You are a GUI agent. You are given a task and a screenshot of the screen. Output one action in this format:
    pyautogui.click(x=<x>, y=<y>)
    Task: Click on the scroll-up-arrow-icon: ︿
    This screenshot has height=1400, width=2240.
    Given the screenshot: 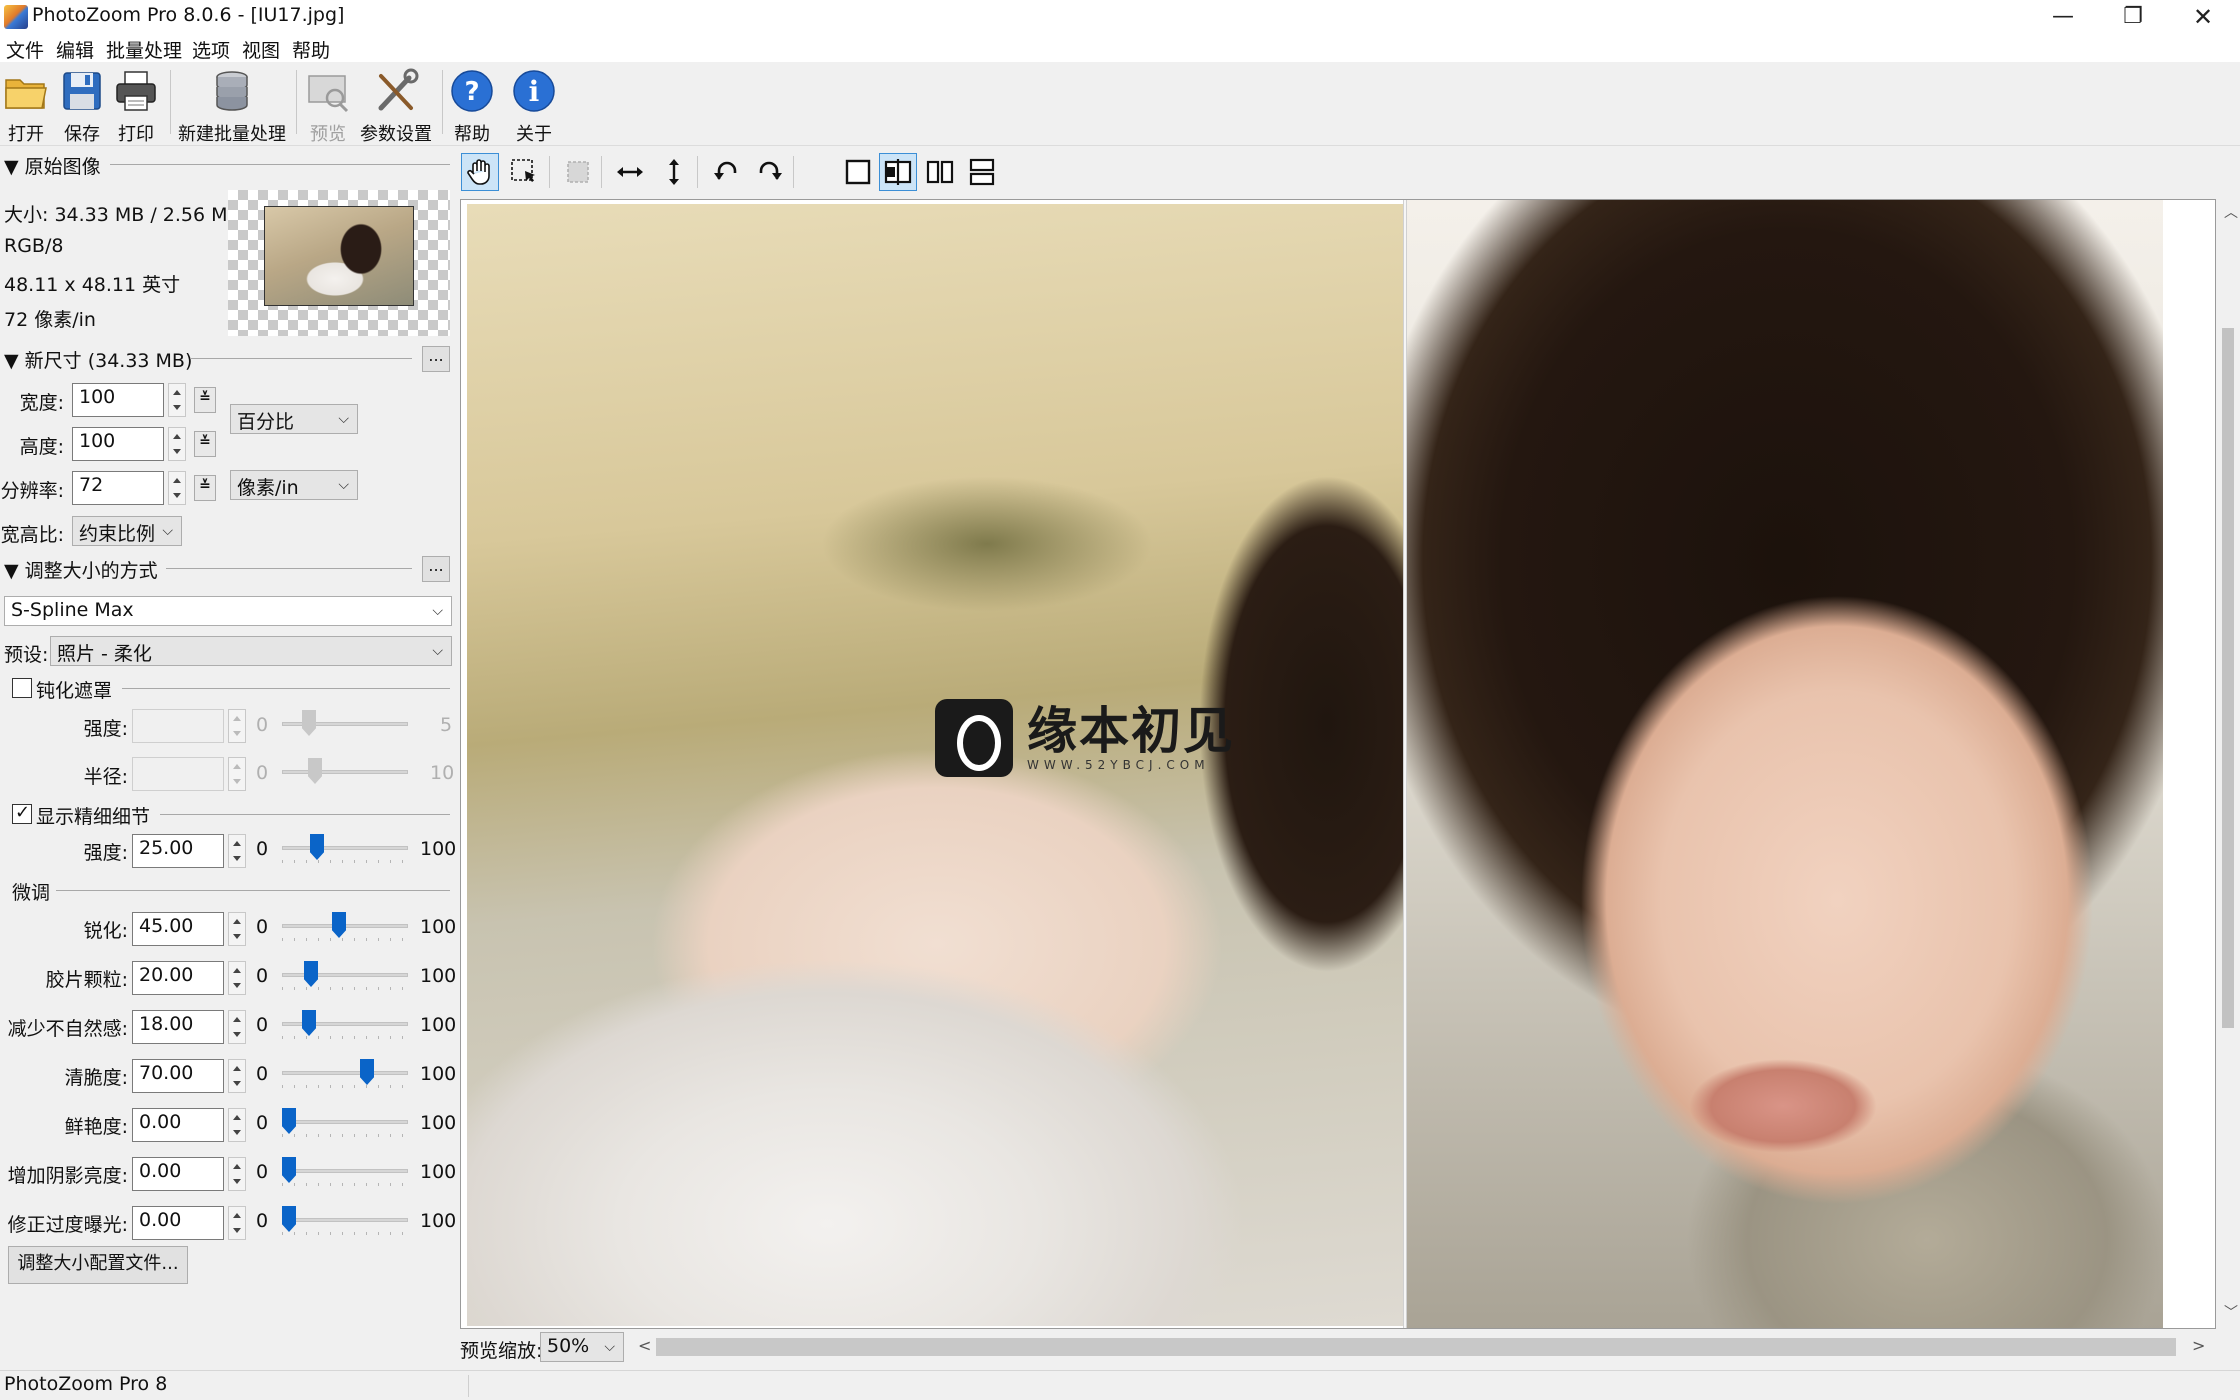 What is the action you would take?
    pyautogui.click(x=2231, y=212)
    